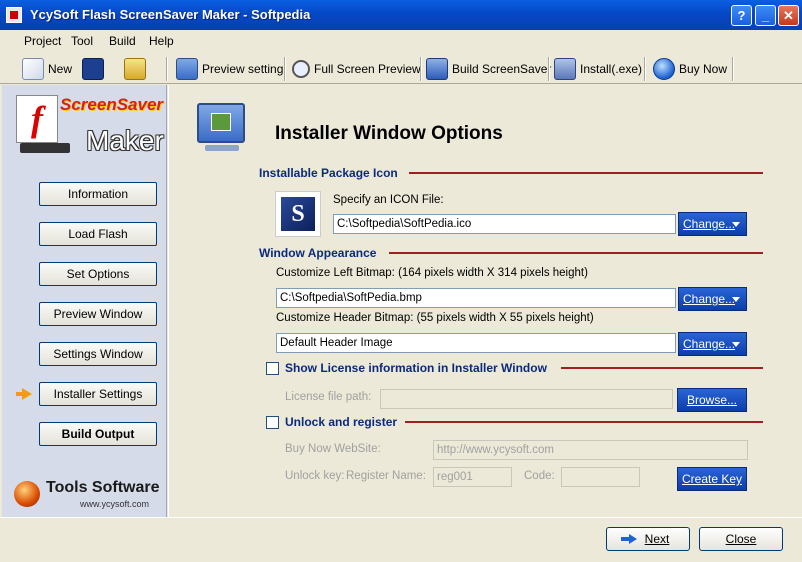 The width and height of the screenshot is (802, 562). Describe the element at coordinates (272, 368) in the screenshot. I see `show-license-checkbox` at that location.